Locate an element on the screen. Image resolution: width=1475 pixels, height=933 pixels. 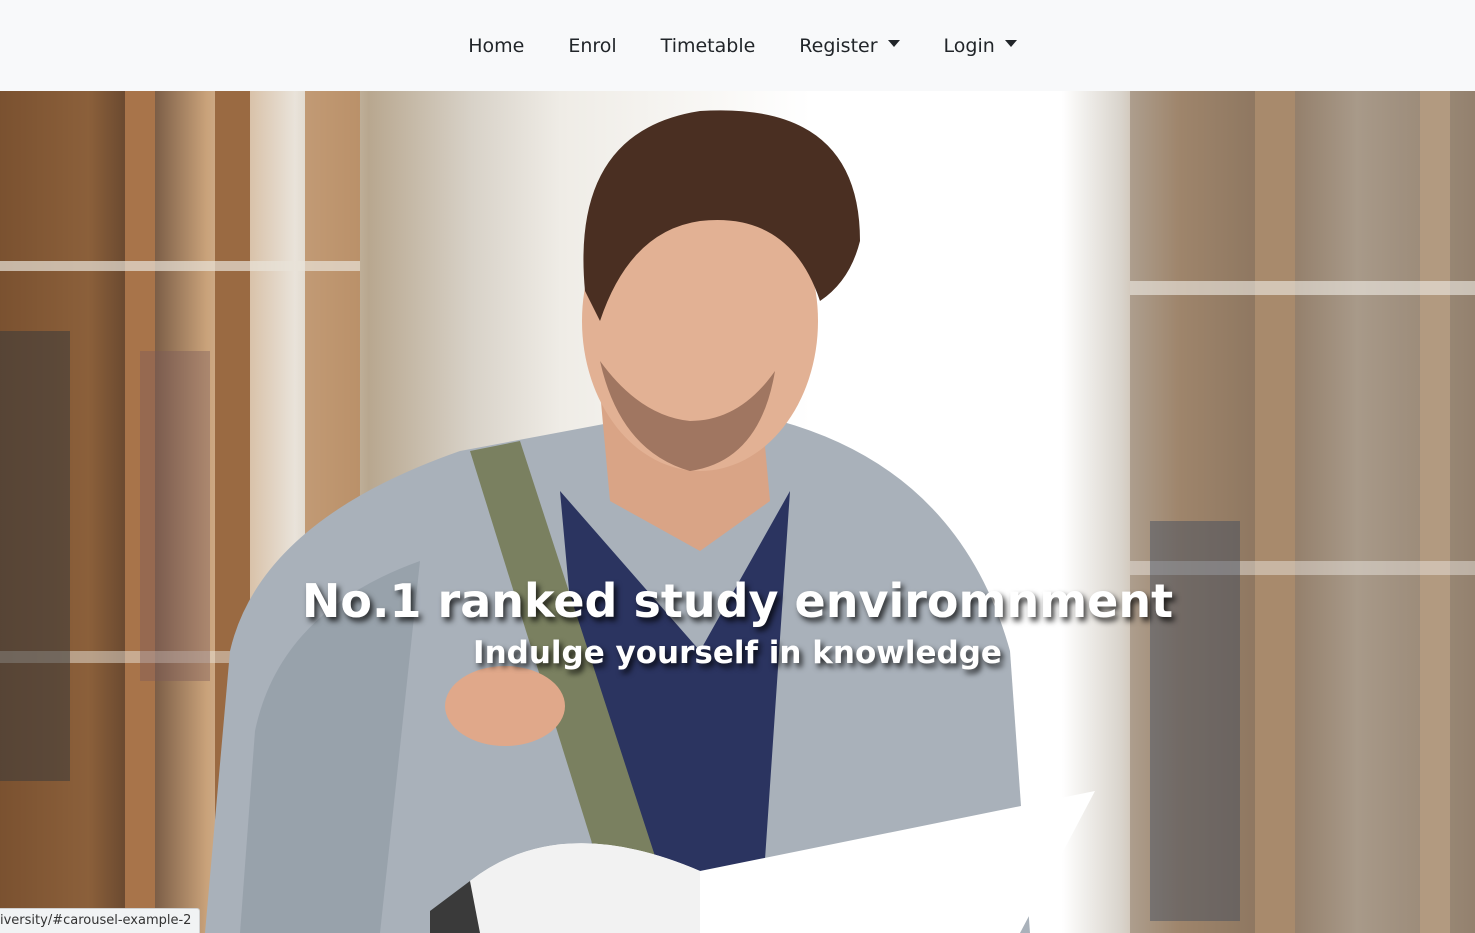
nav-item-home: Home is located at coordinates (496, 46).